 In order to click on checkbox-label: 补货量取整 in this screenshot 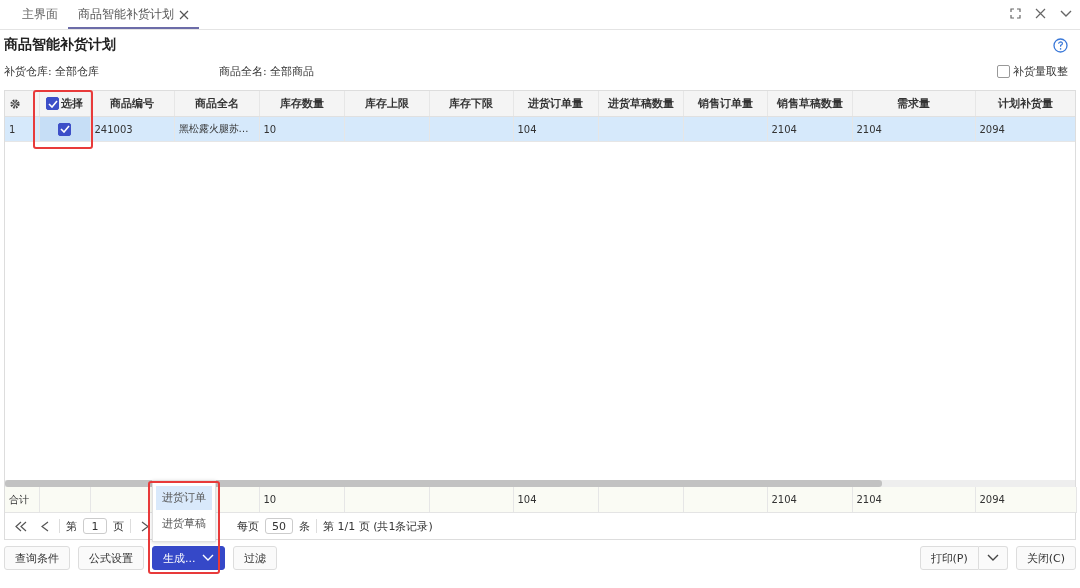, I will do `click(1040, 71)`.